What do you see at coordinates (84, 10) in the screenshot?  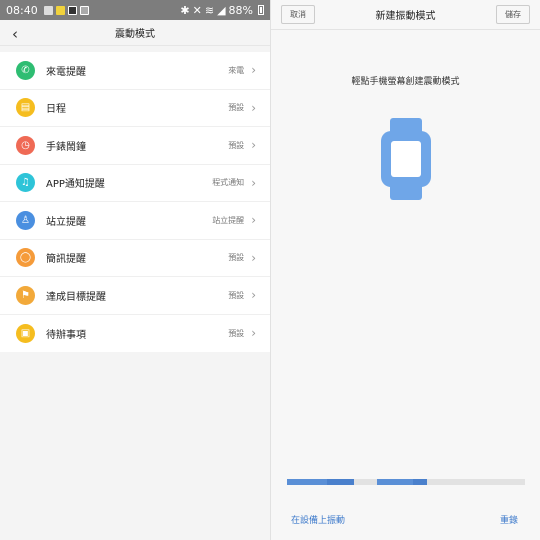 I see `image-icon` at bounding box center [84, 10].